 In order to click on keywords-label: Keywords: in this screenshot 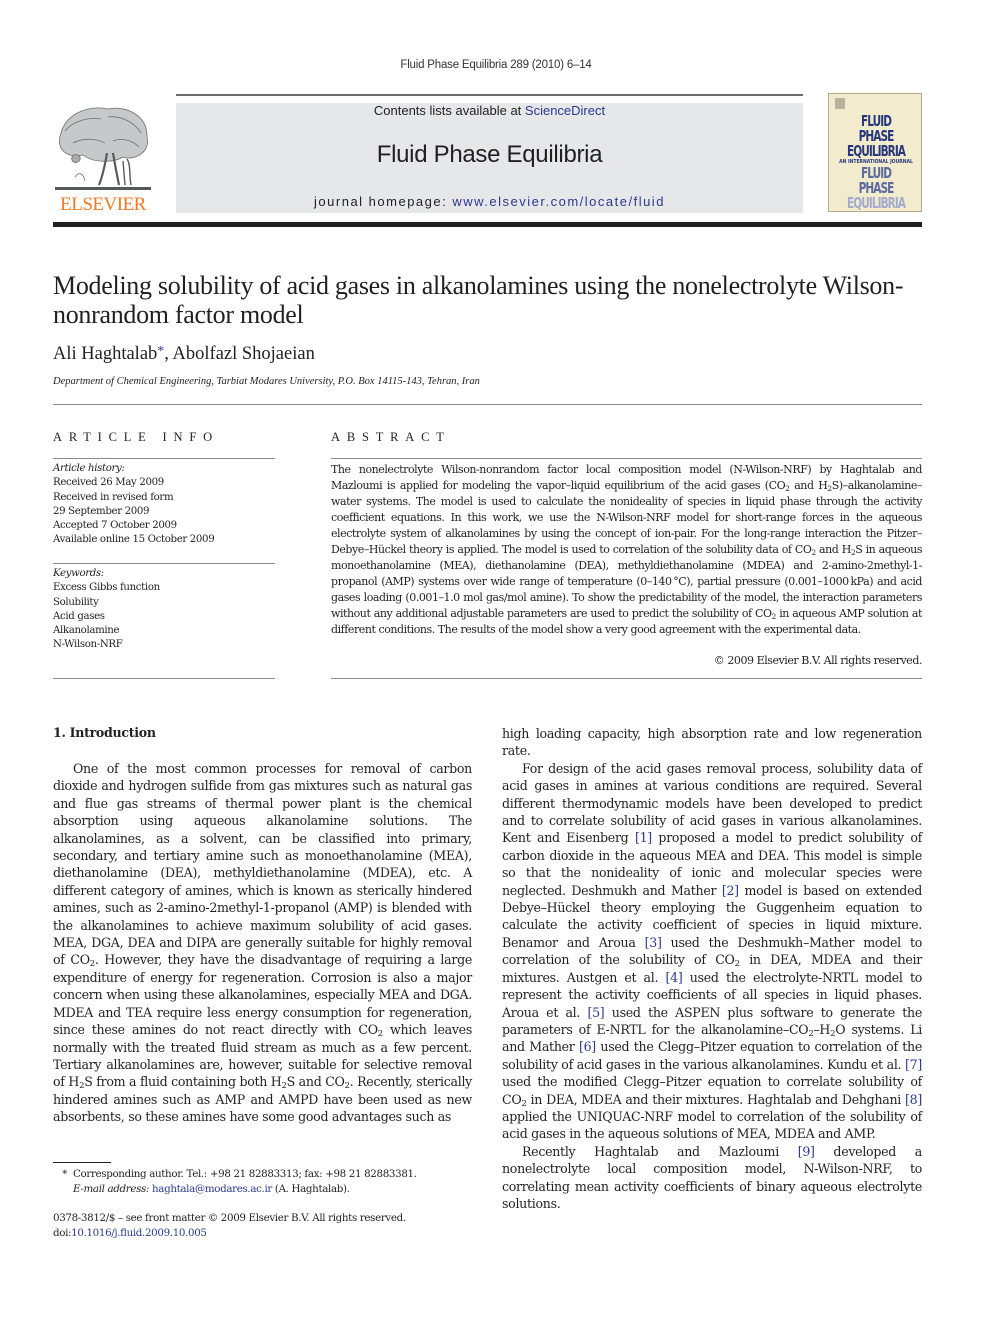, I will do `click(78, 573)`.